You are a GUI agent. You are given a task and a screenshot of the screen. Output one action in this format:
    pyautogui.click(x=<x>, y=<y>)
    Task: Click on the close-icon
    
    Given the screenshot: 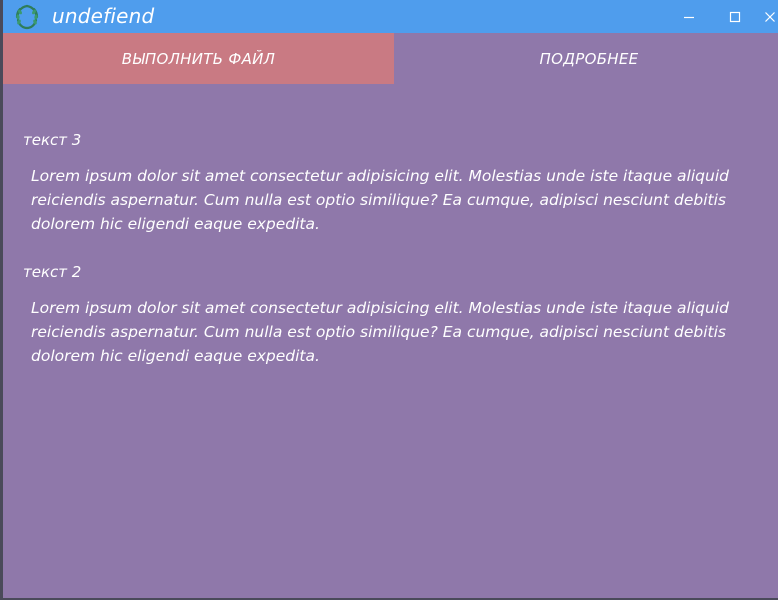 What is the action you would take?
    pyautogui.click(x=770, y=16)
    